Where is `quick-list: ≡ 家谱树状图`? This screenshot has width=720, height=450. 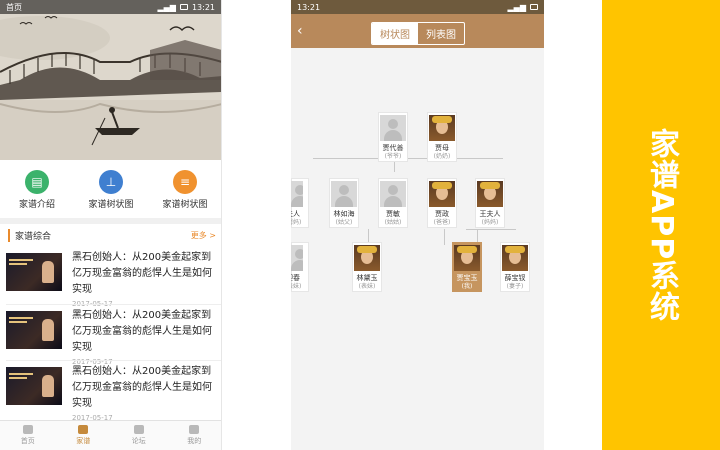 quick-list: ≡ 家谱树状图 is located at coordinates (184, 192).